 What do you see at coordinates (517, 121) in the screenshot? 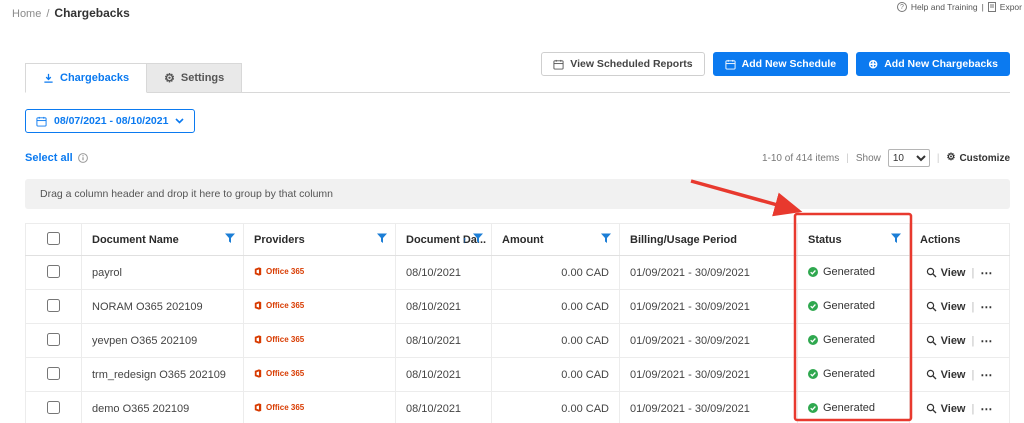
I see `date-filter-row: 08/07/2021 - 08/10/2021` at bounding box center [517, 121].